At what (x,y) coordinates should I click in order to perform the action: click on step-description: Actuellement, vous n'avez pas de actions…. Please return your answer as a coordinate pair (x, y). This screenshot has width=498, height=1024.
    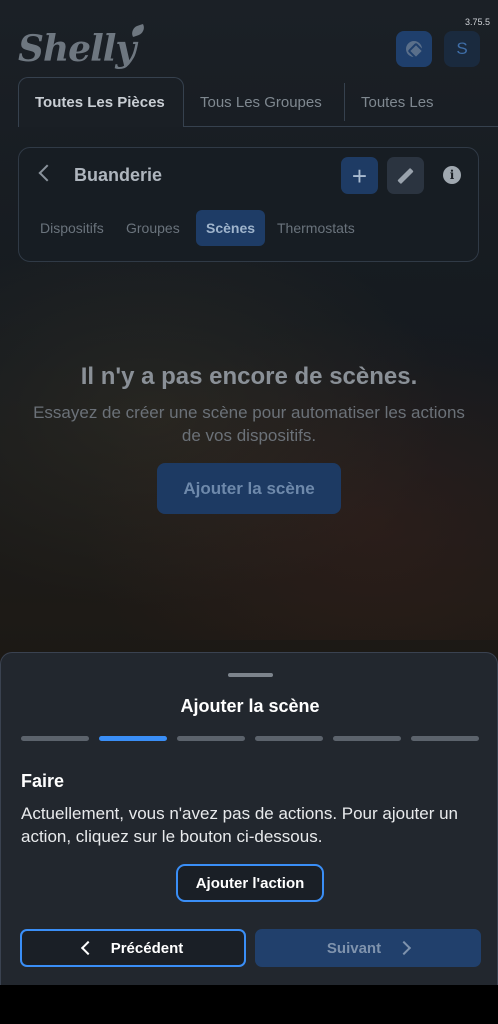
    Looking at the image, I should click on (240, 825).